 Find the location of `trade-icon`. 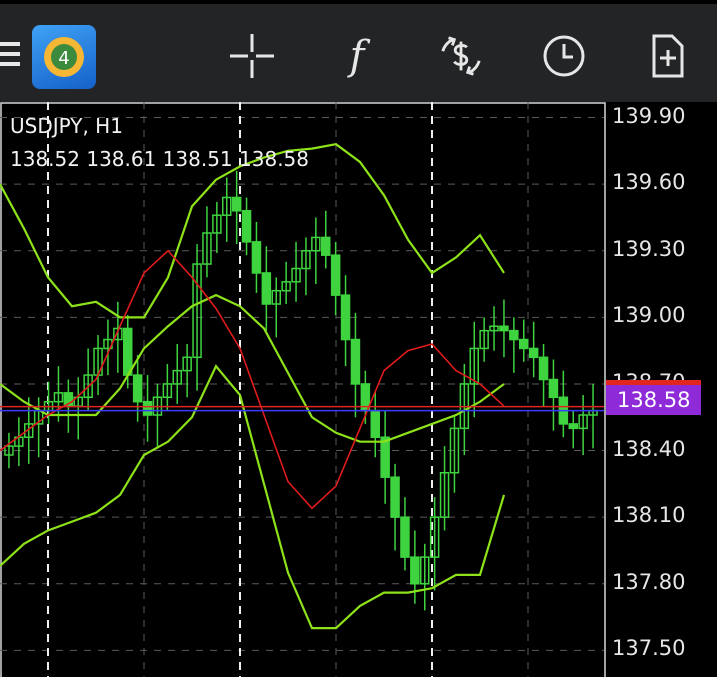

trade-icon is located at coordinates (461, 56).